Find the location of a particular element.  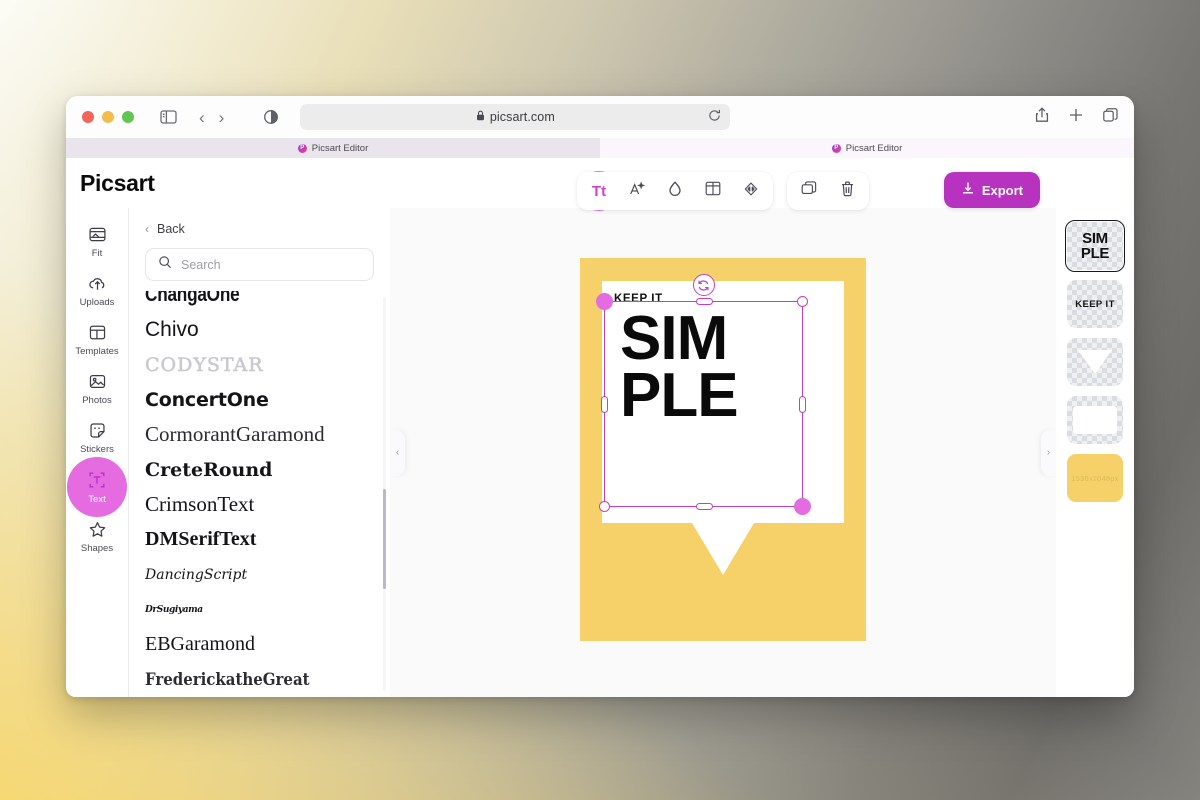

maximize-window-button is located at coordinates (128, 117).